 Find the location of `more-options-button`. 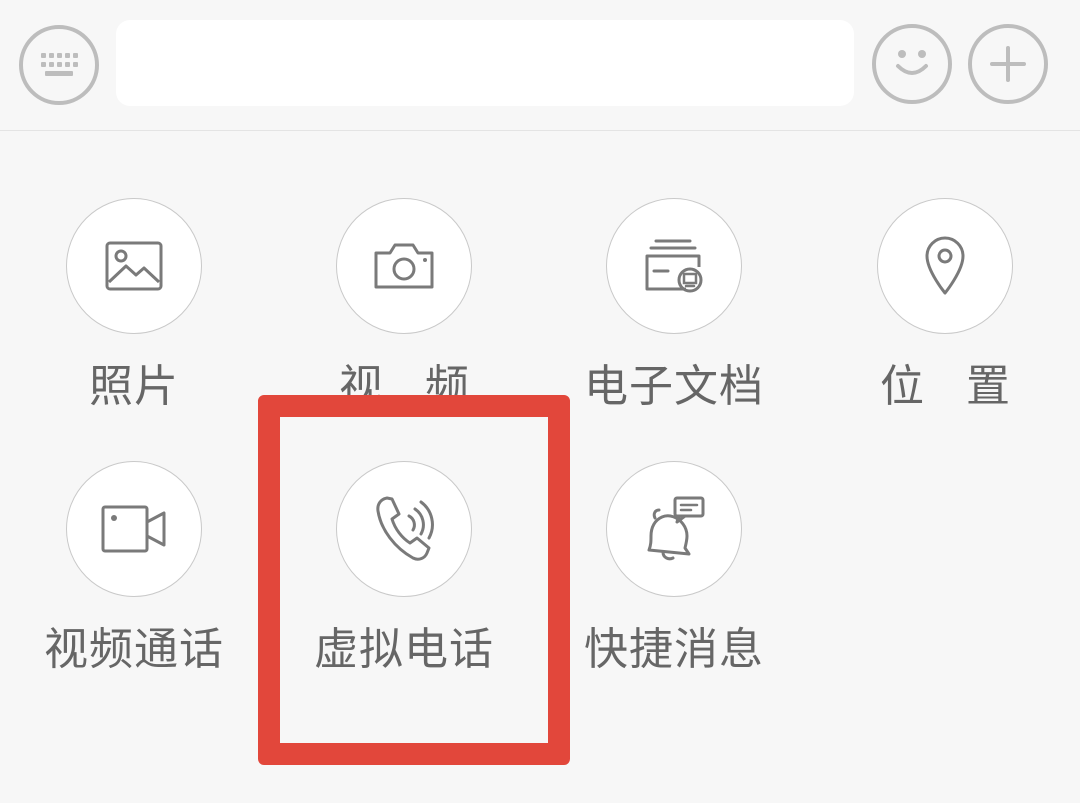

more-options-button is located at coordinates (1008, 64).